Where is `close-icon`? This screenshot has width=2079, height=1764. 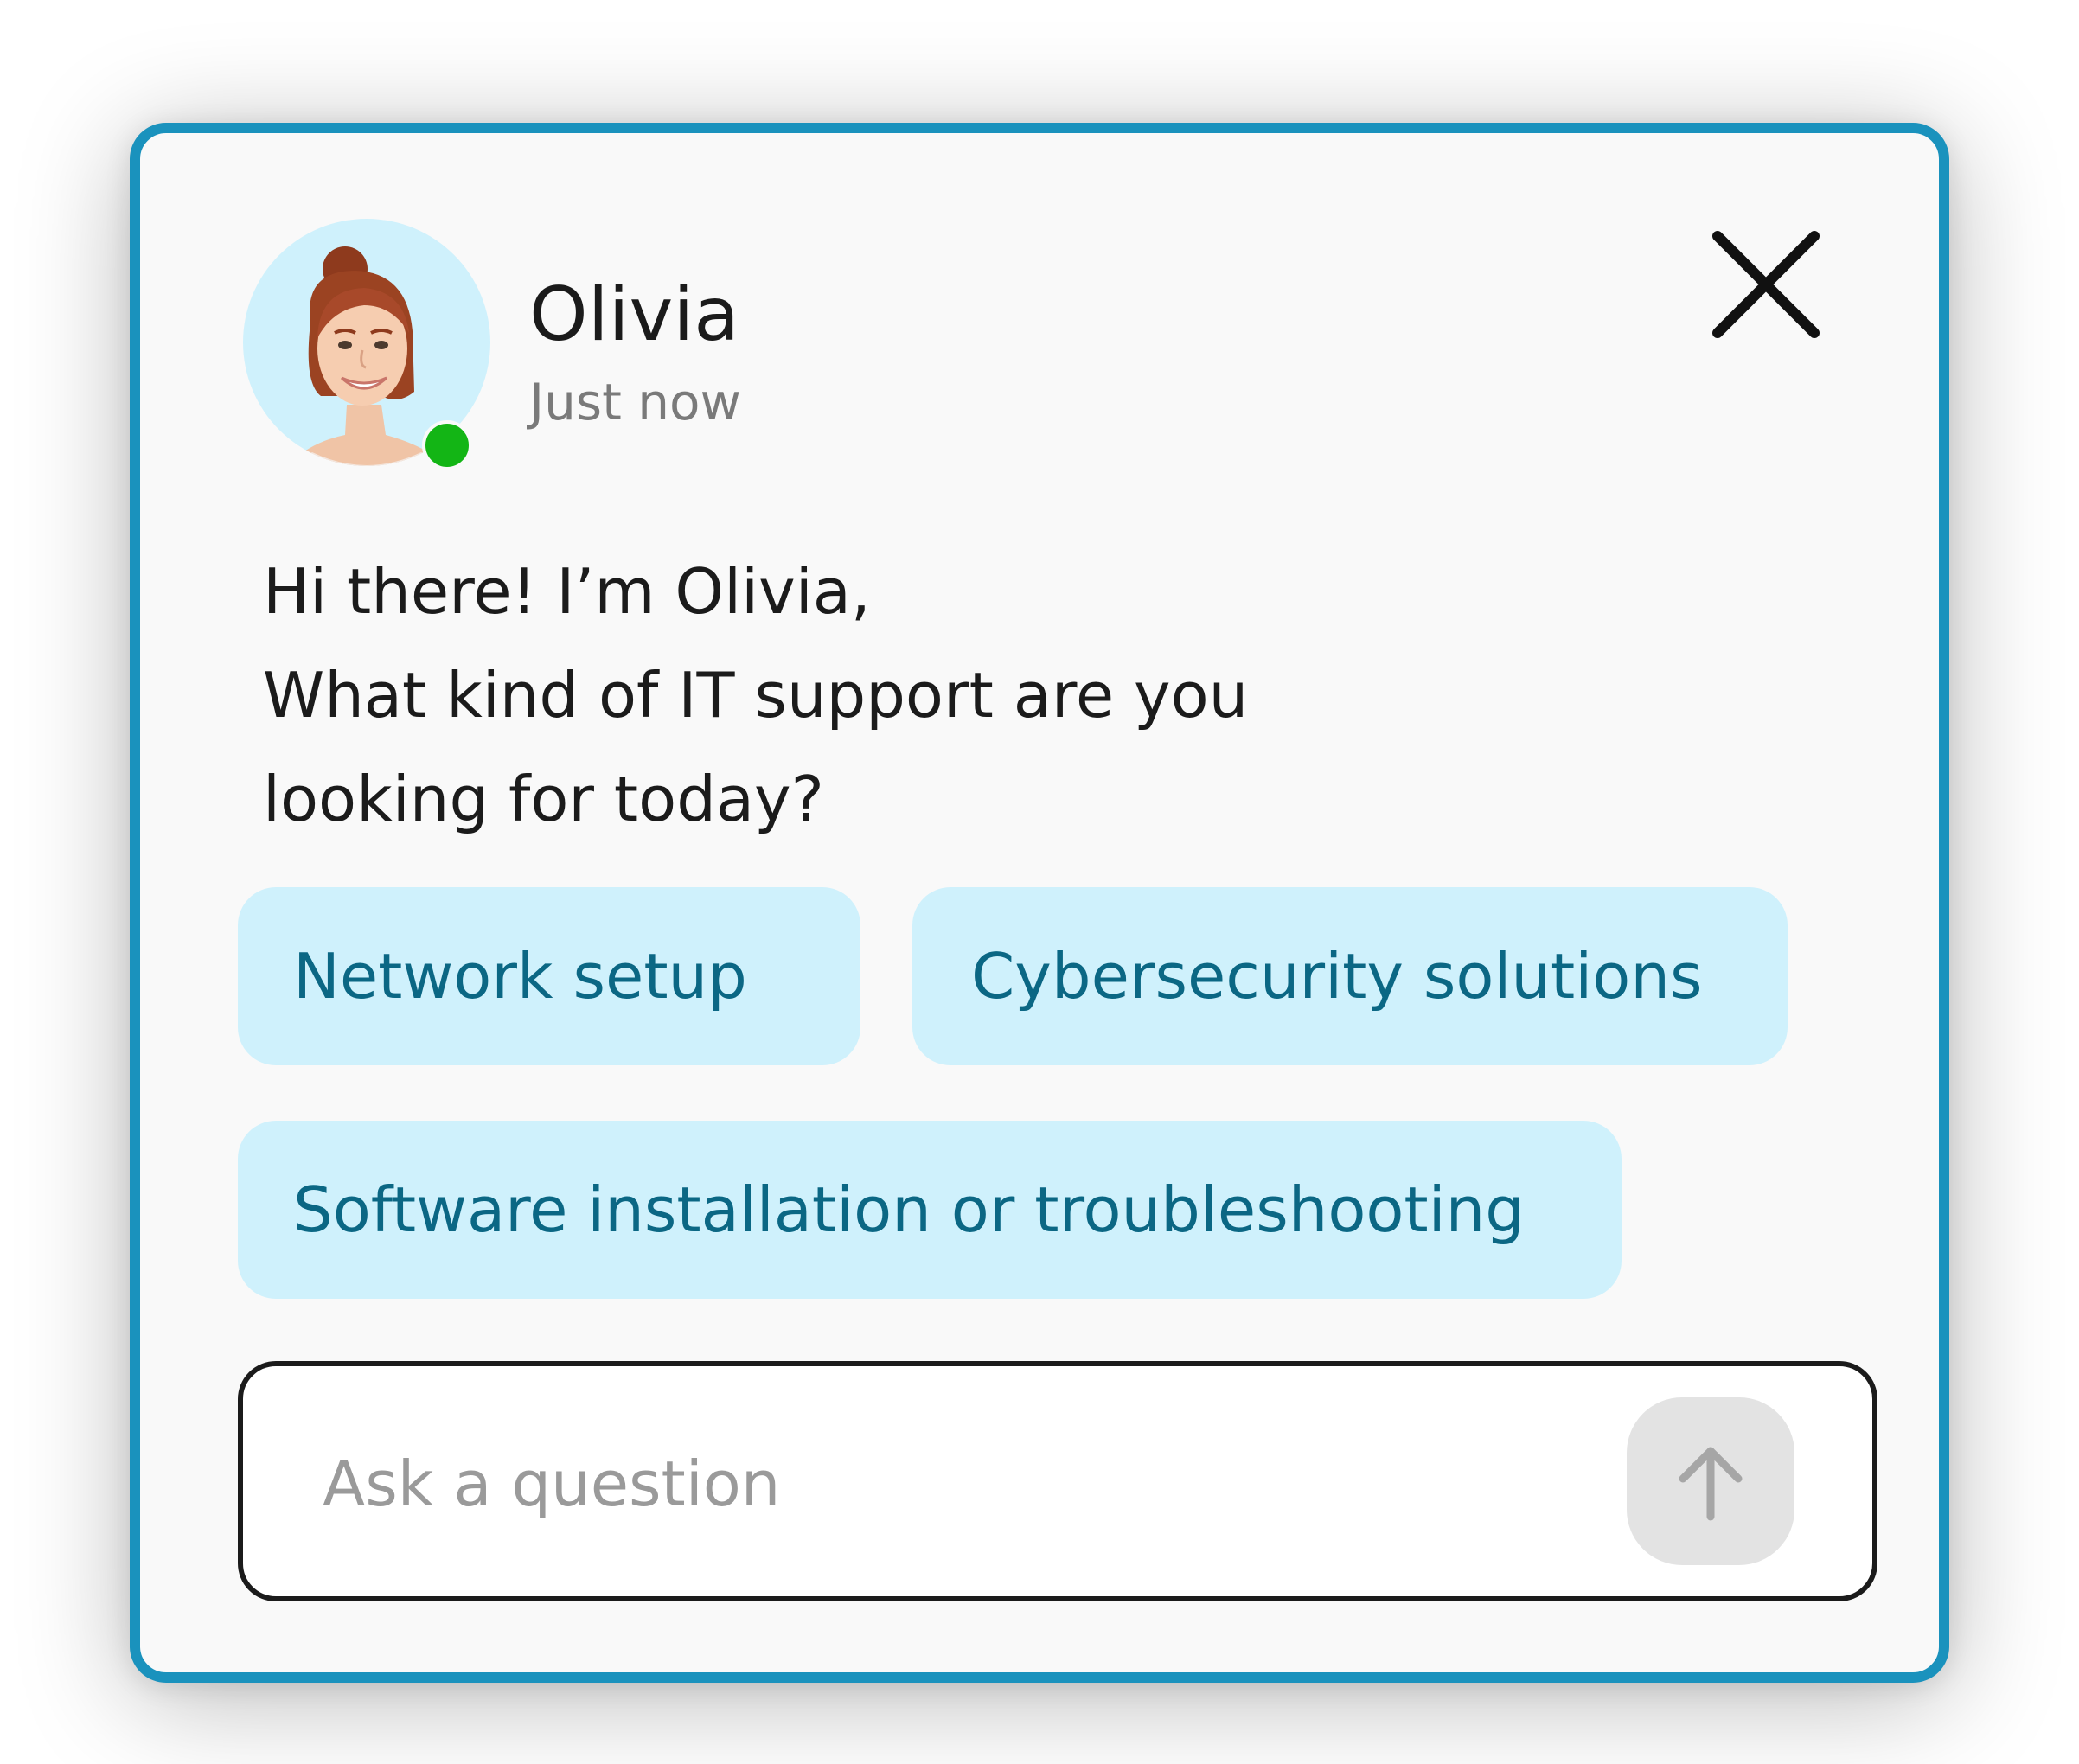
close-icon is located at coordinates (1766, 284).